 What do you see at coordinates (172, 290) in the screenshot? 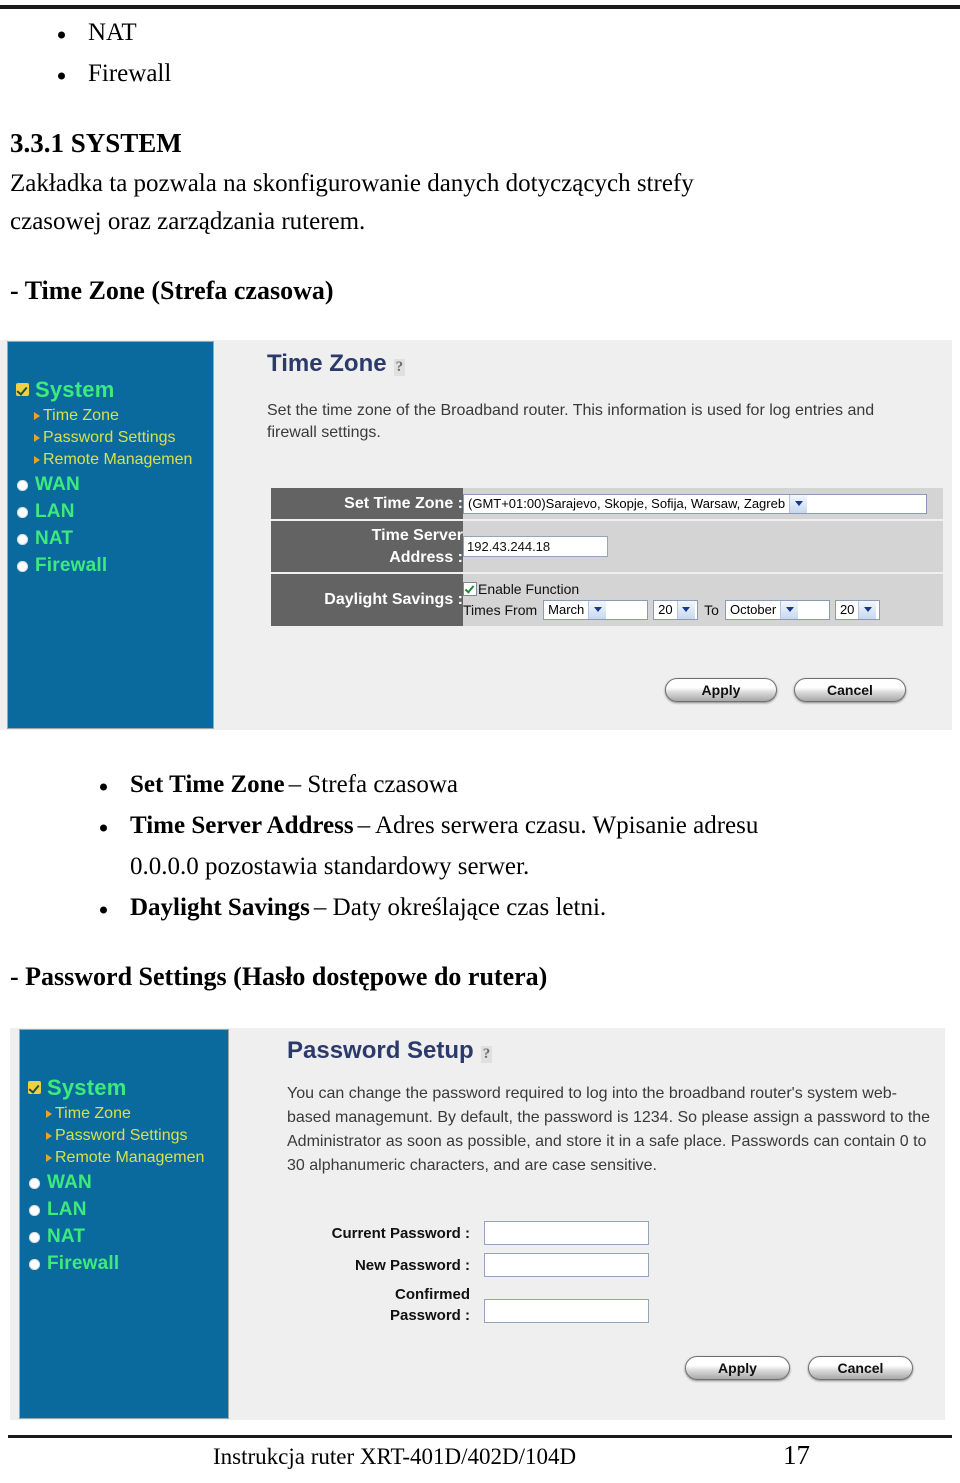
I see `heading-time-zone: - Time Zone (Strefa czasowa)` at bounding box center [172, 290].